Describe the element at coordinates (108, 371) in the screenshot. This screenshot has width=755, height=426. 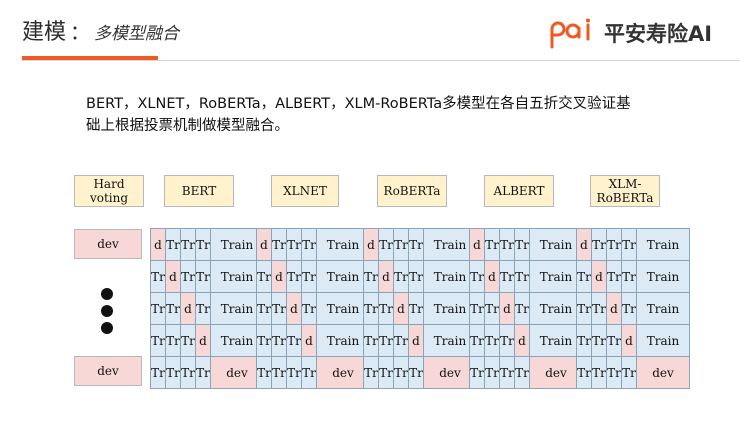
I see `dev-box-bottom: dev` at that location.